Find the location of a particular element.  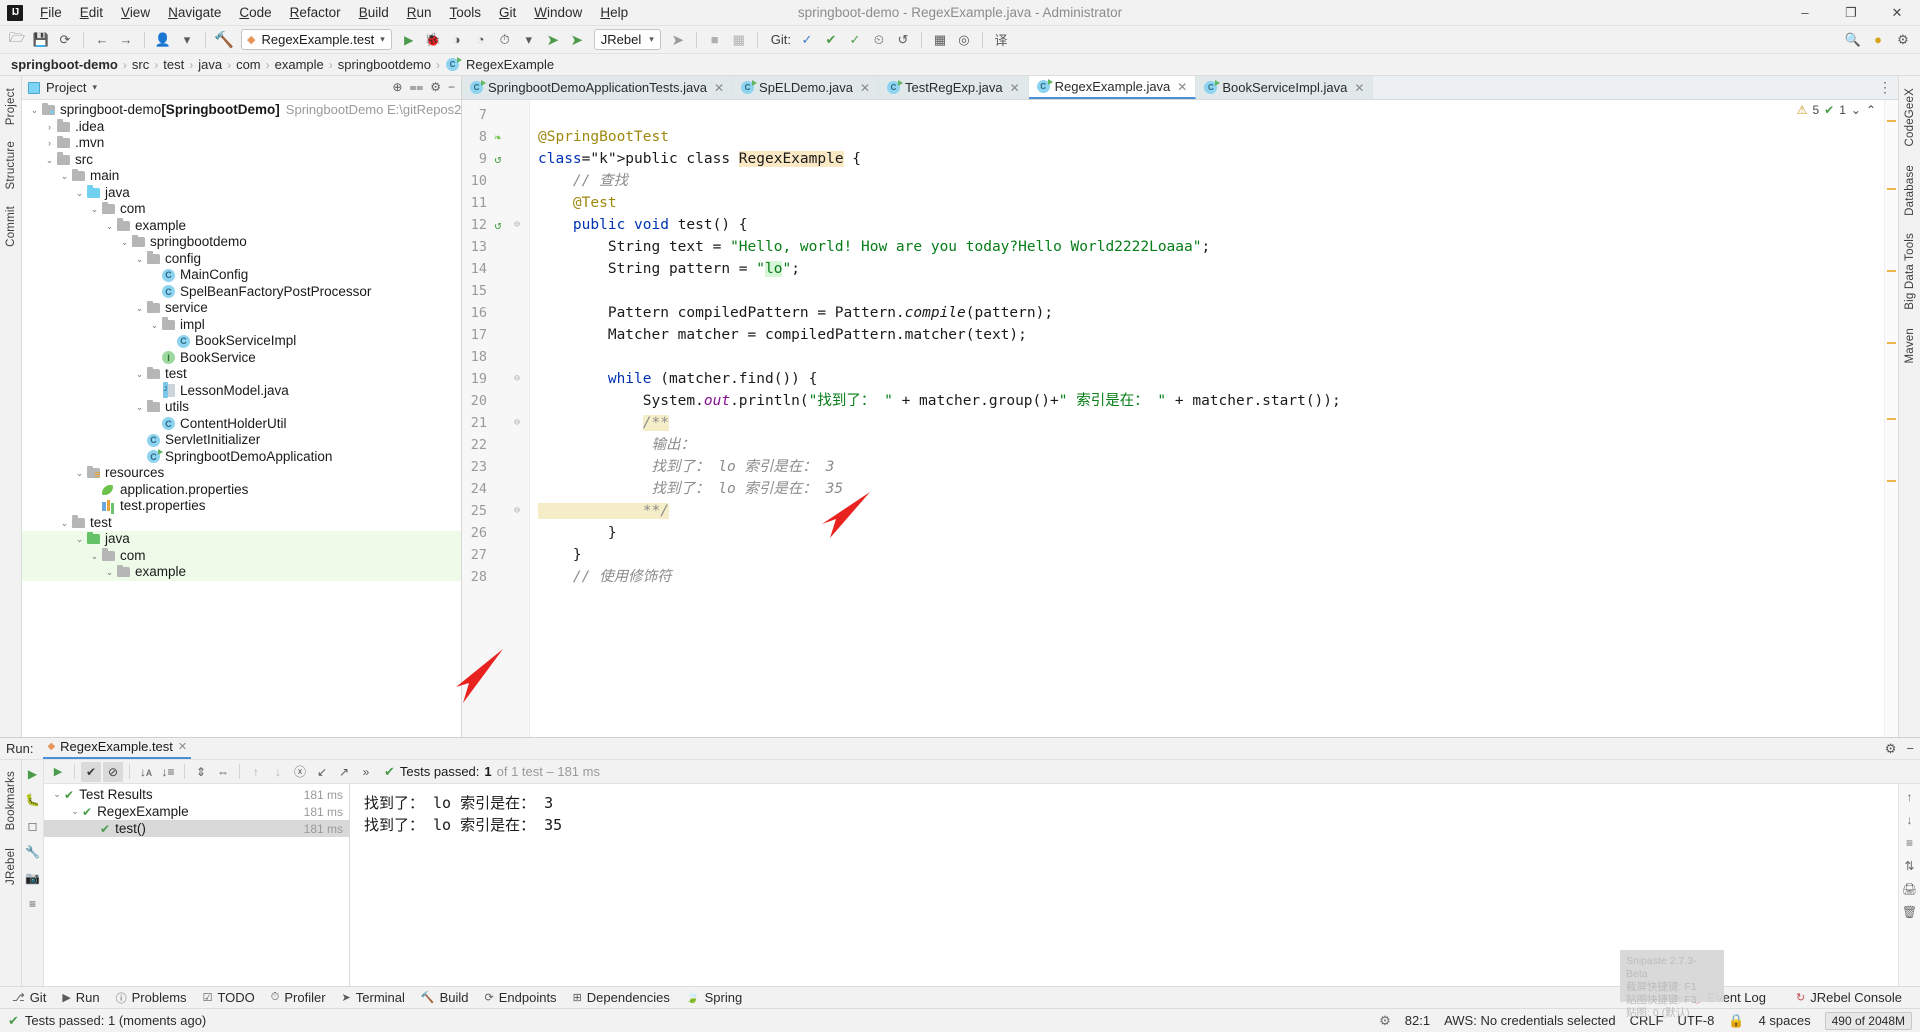

tree-node: ⌄ java is located at coordinates (241, 539).